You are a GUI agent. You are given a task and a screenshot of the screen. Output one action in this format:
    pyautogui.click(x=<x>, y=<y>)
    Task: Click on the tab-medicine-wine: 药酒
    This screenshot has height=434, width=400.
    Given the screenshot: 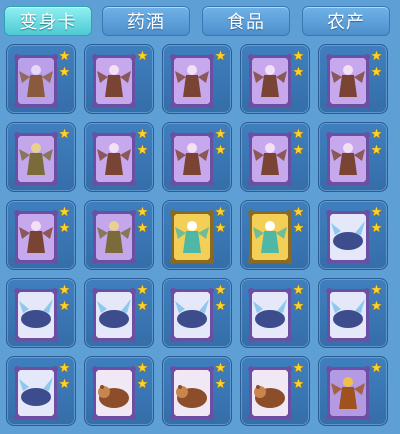 What is the action you would take?
    pyautogui.click(x=146, y=21)
    